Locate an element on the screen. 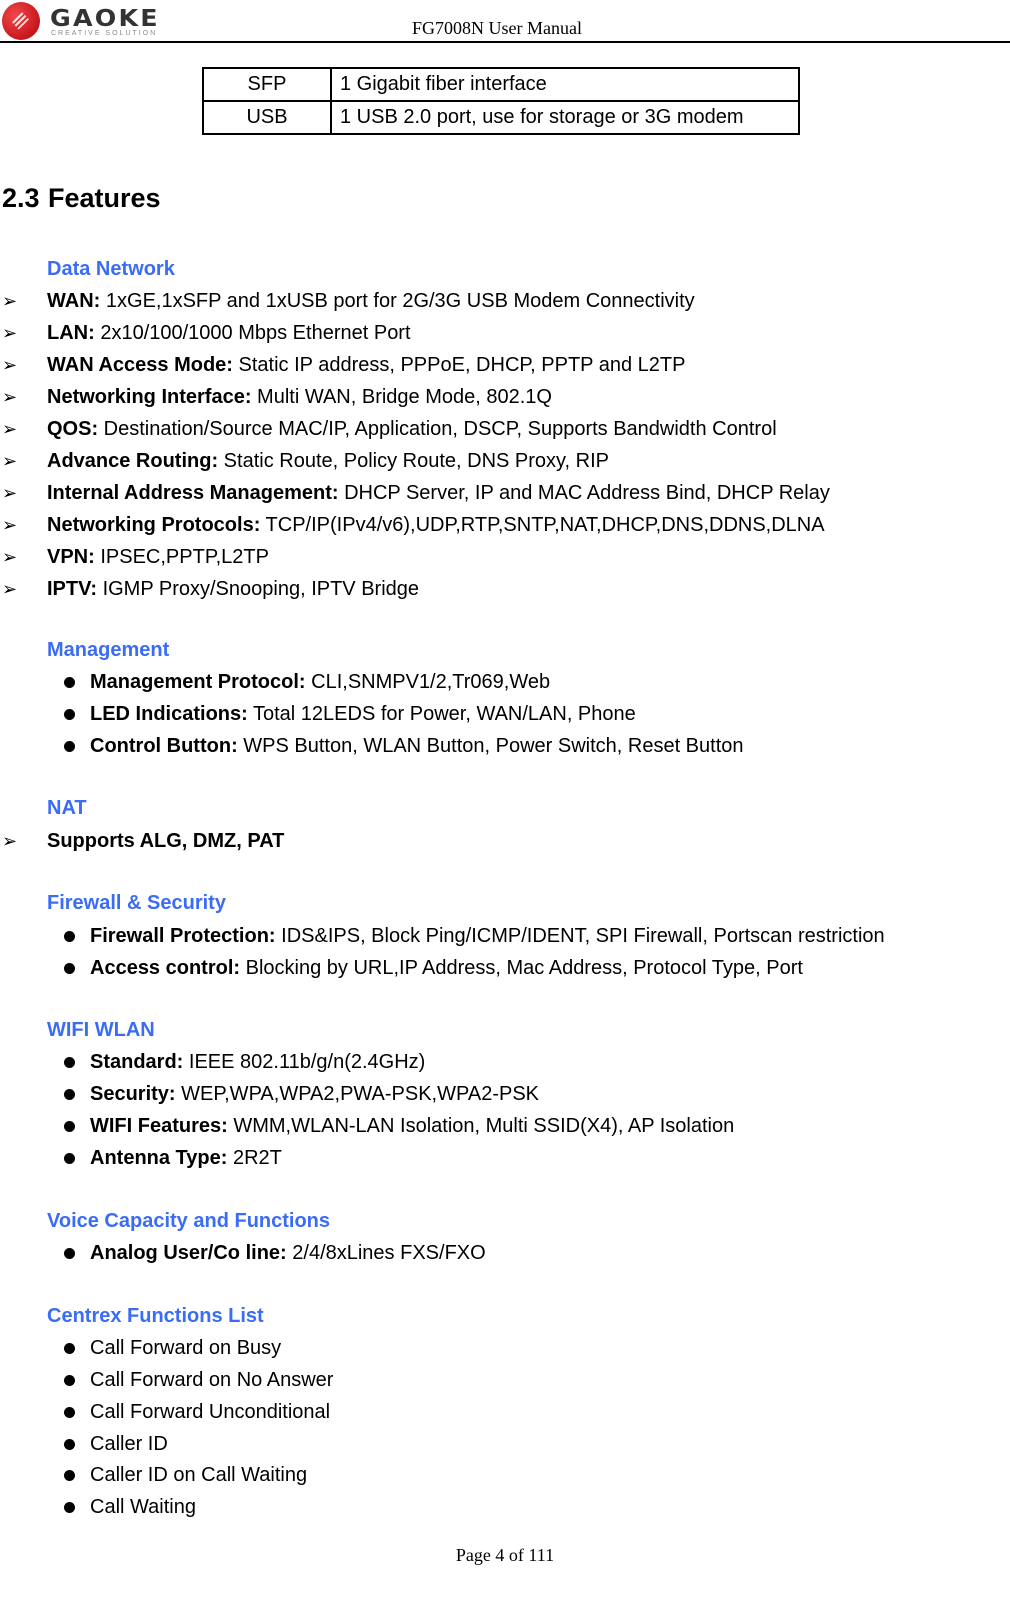 The image size is (1010, 1606). item-value: Call Forward on Busy is located at coordinates (186, 1348).